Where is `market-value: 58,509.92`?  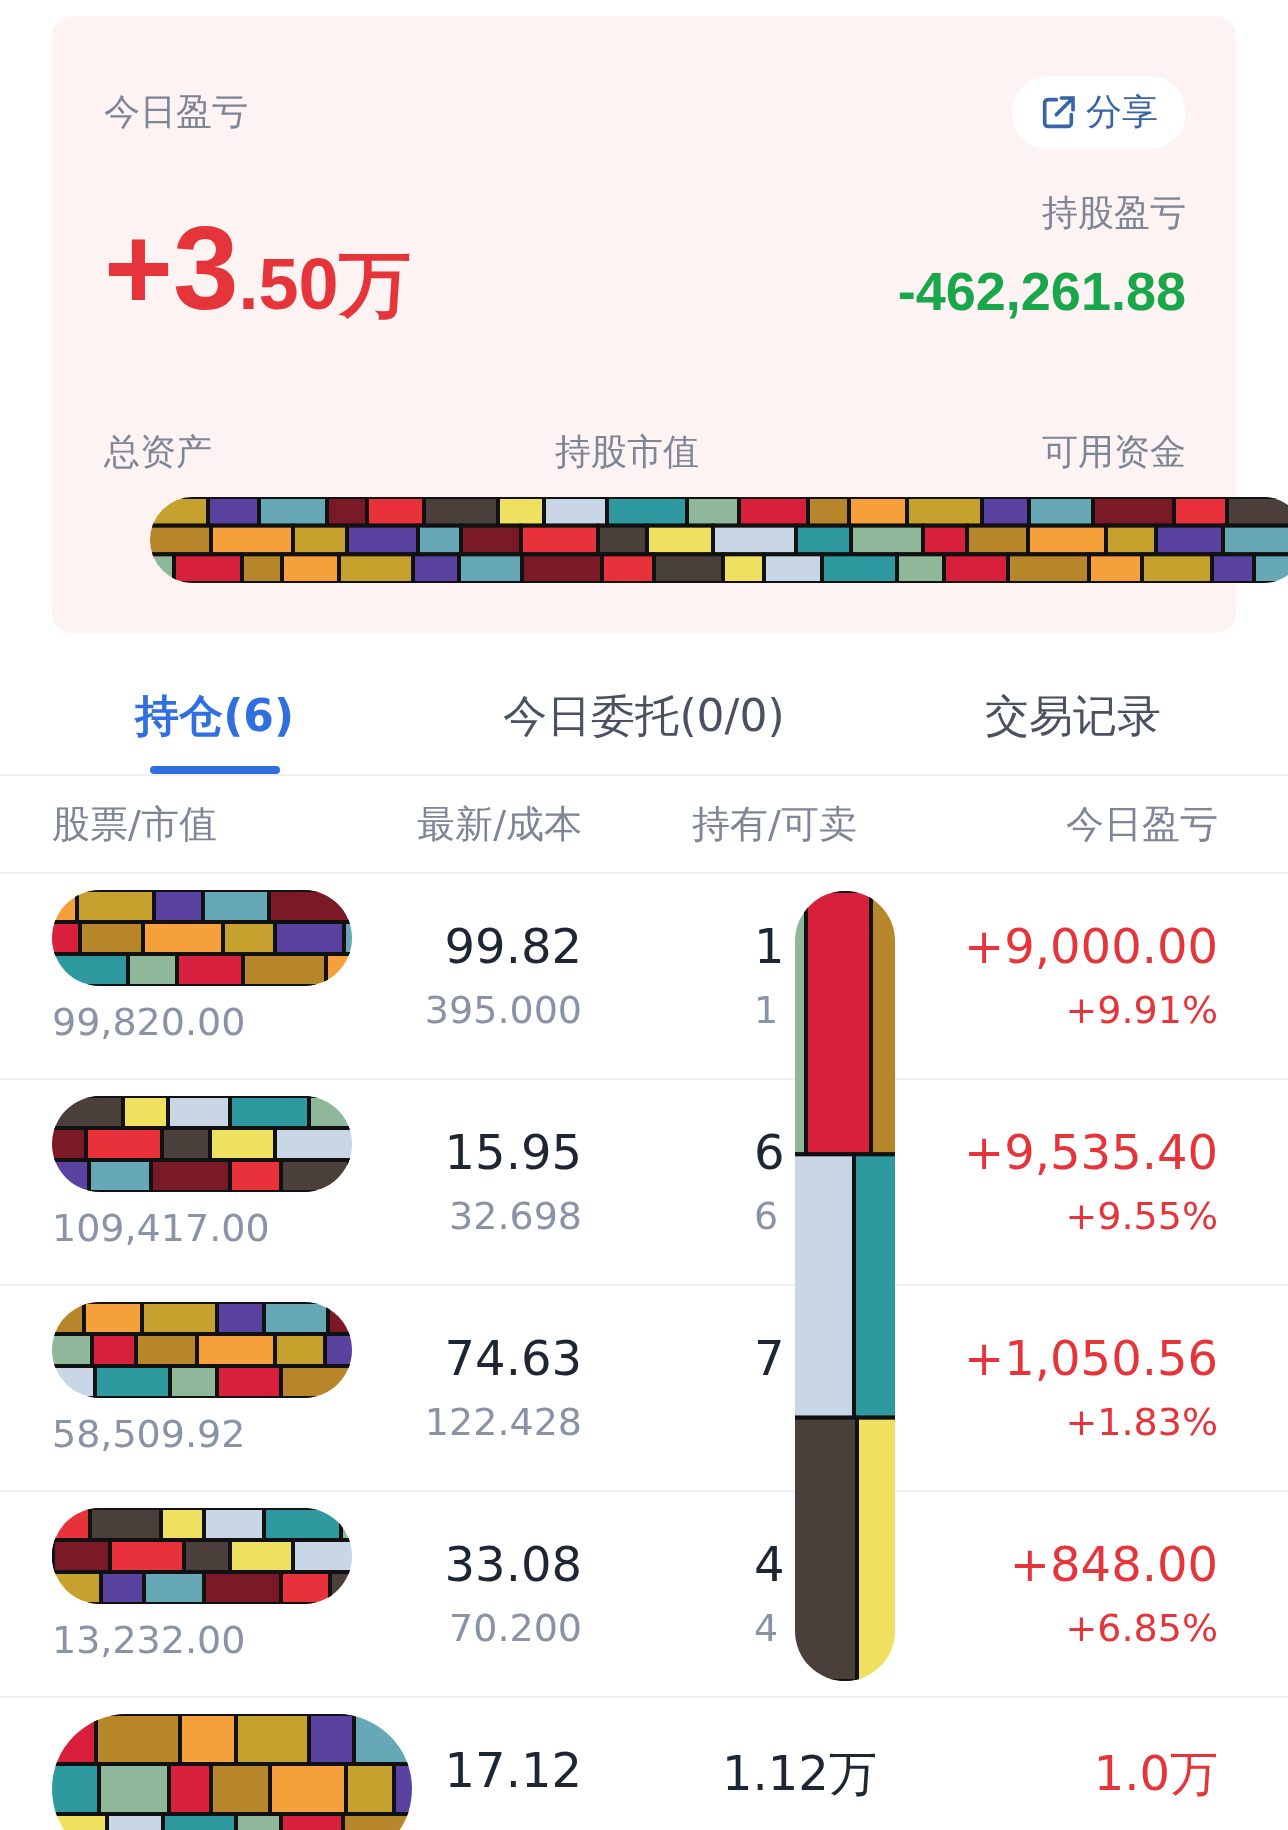
market-value: 58,509.92 is located at coordinates (149, 1434).